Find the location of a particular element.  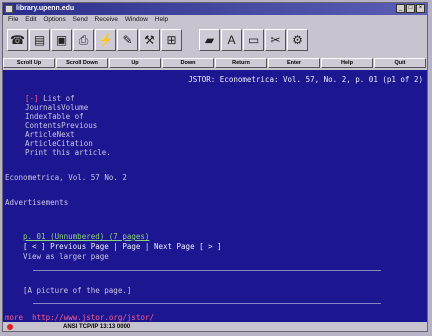

window-title: library.upenn.edu is located at coordinates (45, 8).